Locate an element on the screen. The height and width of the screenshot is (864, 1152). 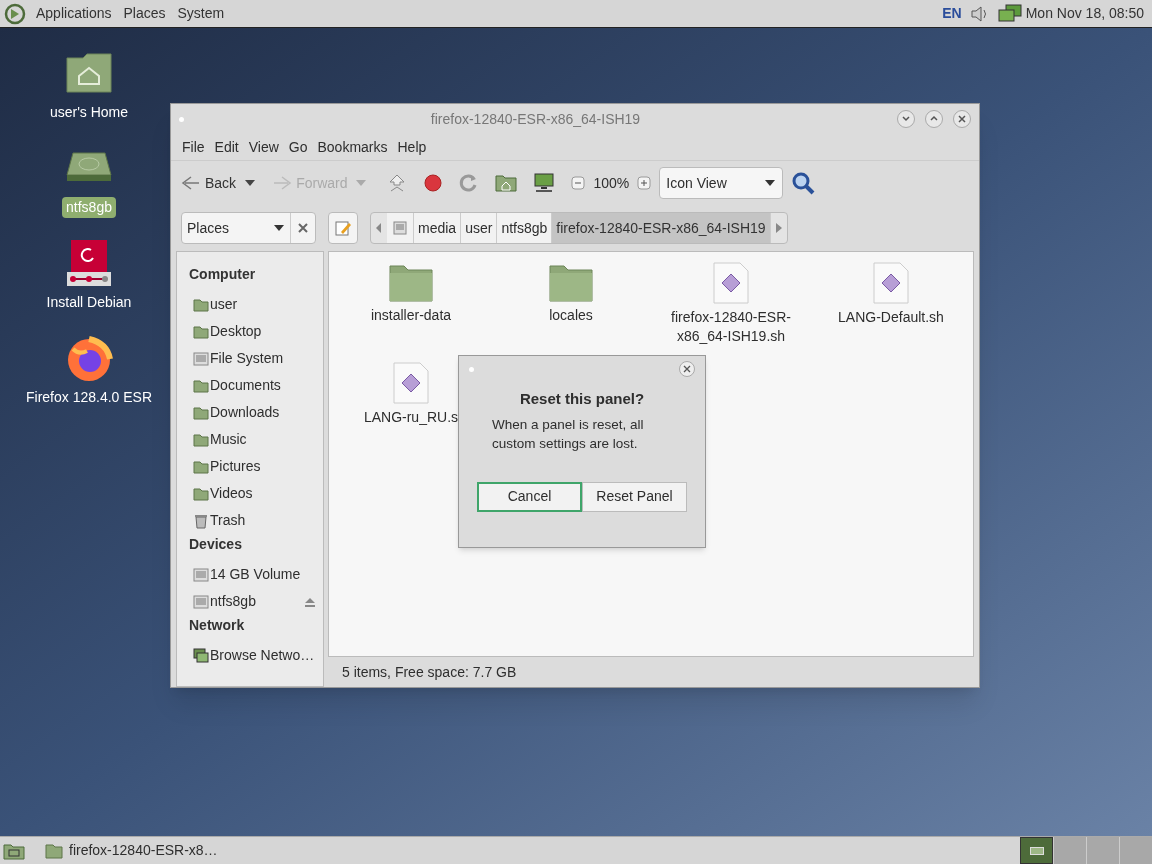
desktop-icon-label: Firefox 128.4.0 ESR is located at coordinates (89, 397).